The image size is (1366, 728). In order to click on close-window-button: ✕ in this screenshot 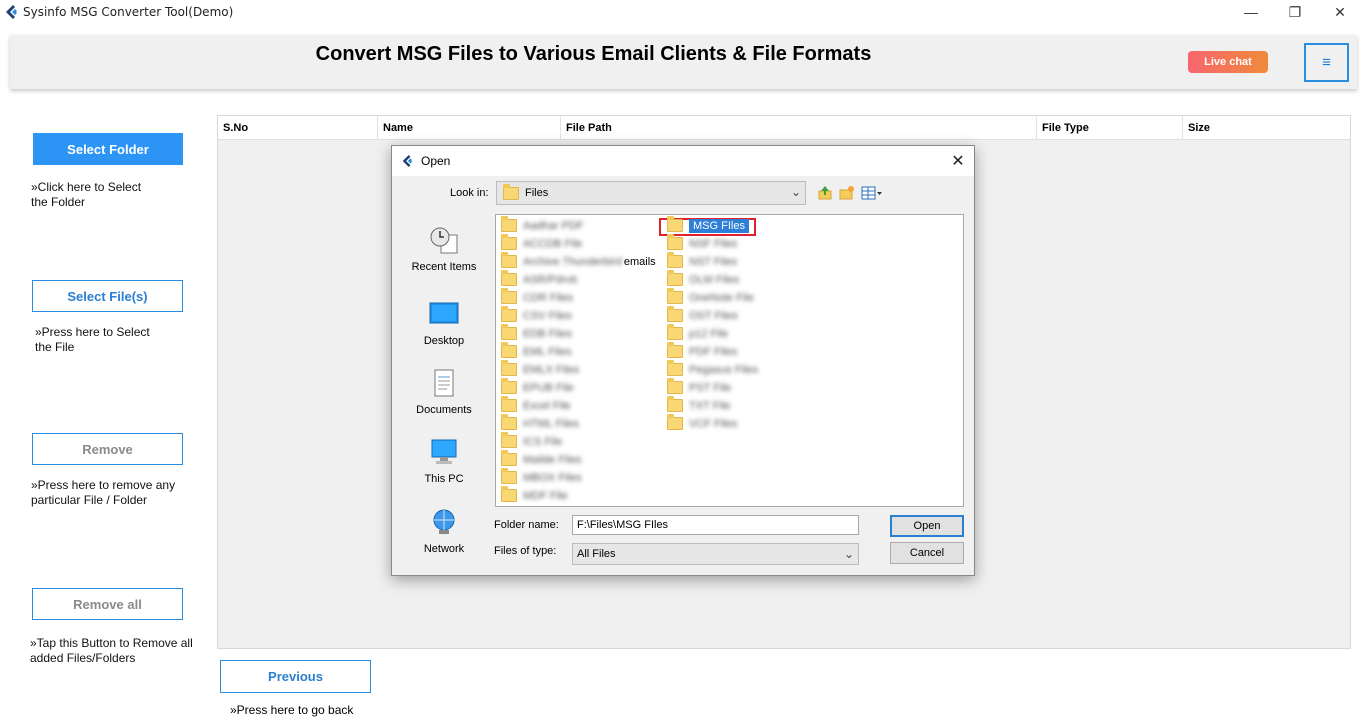, I will do `click(1340, 12)`.